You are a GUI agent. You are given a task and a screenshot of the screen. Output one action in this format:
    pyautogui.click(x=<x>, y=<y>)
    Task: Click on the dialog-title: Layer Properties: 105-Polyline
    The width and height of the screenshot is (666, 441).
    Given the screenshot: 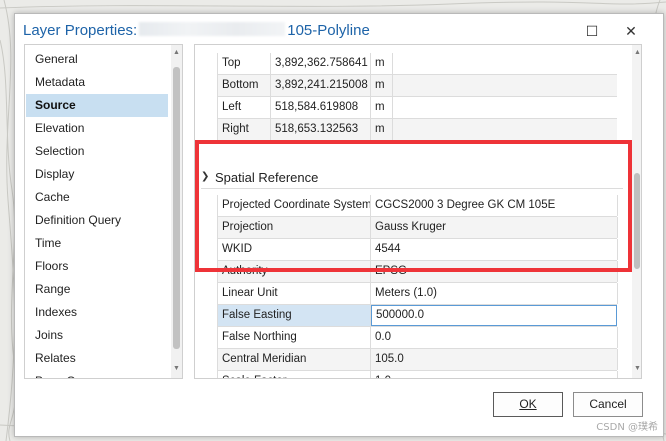 What is the action you would take?
    pyautogui.click(x=196, y=30)
    